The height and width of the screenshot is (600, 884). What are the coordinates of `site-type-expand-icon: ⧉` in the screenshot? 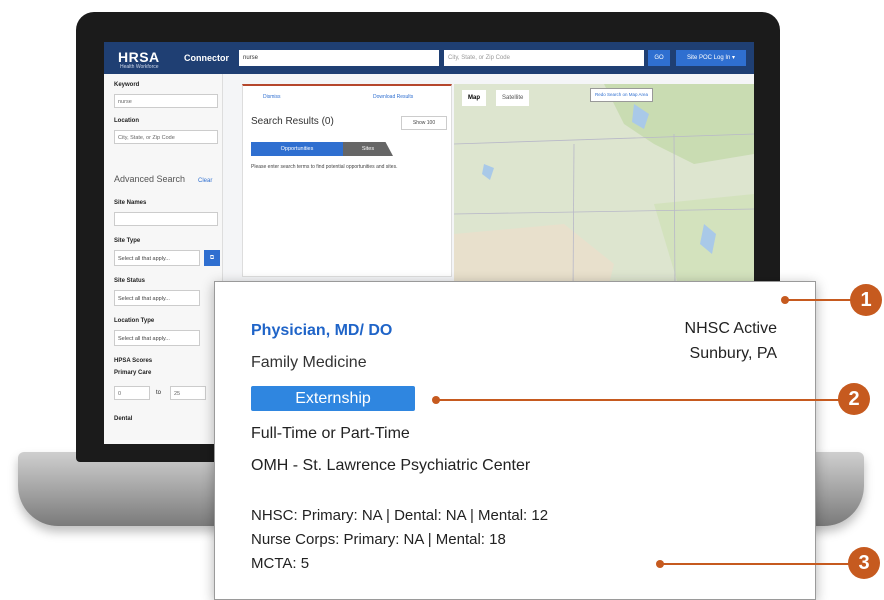 It's located at (212, 258).